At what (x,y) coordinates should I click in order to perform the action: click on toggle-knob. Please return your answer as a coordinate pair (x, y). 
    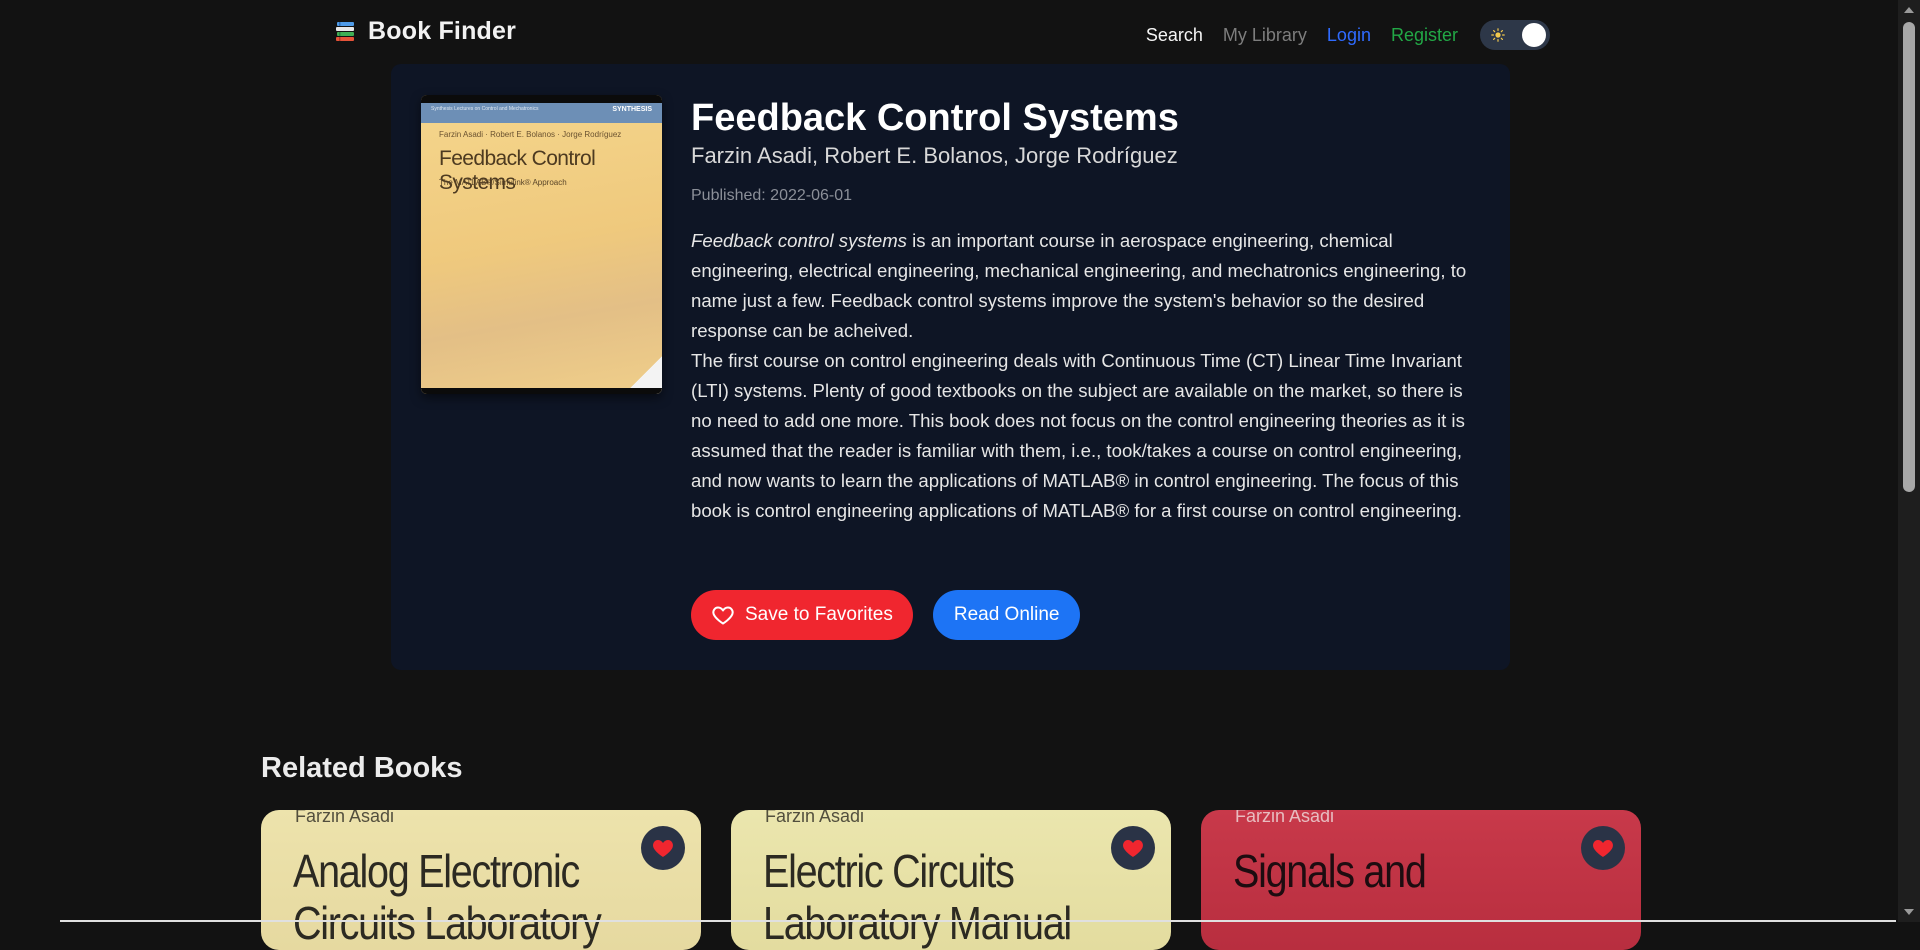
    Looking at the image, I should click on (1534, 35).